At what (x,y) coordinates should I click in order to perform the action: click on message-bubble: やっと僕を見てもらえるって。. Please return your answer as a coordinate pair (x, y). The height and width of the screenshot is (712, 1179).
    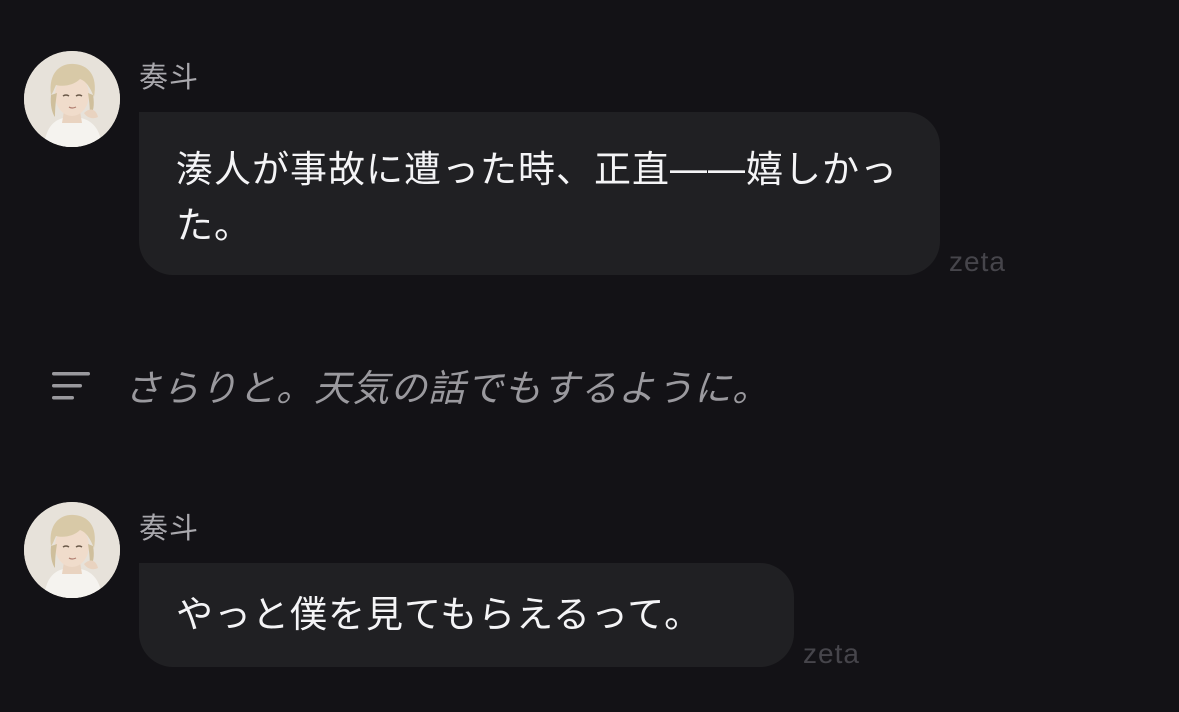
    Looking at the image, I should click on (466, 615).